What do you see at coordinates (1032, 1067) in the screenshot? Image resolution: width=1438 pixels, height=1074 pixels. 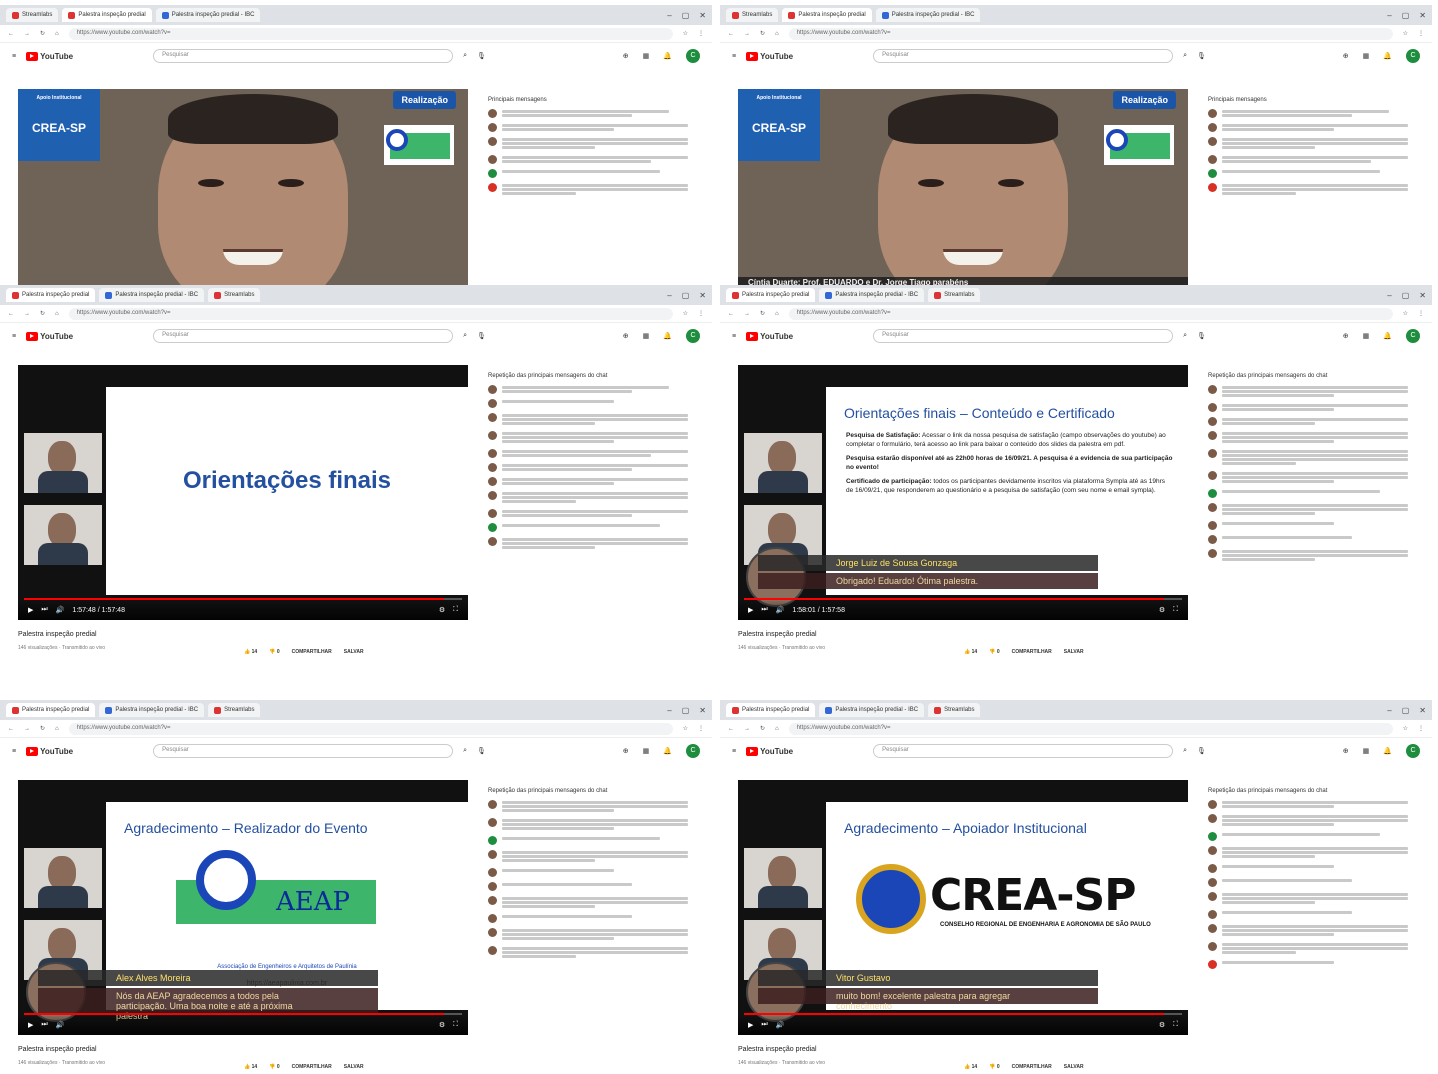 I see `share-button: COMPARTILHAR` at bounding box center [1032, 1067].